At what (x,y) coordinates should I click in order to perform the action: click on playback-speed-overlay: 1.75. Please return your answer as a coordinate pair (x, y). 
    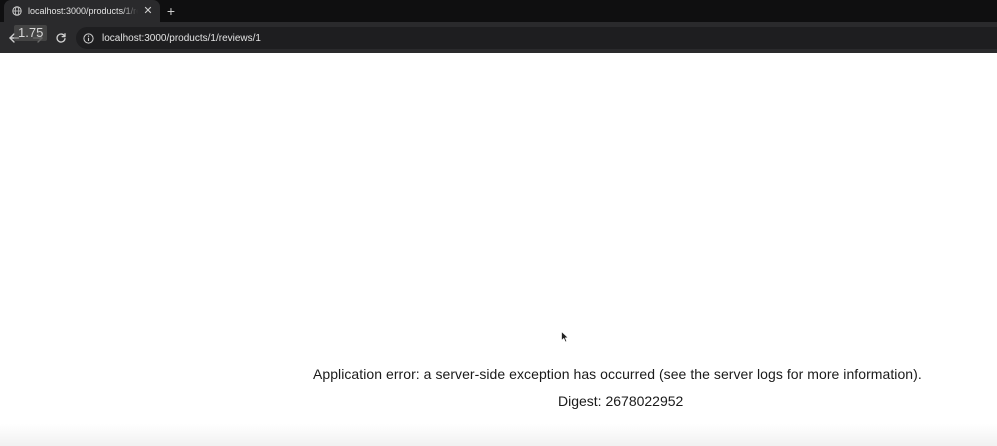
    Looking at the image, I should click on (31, 33).